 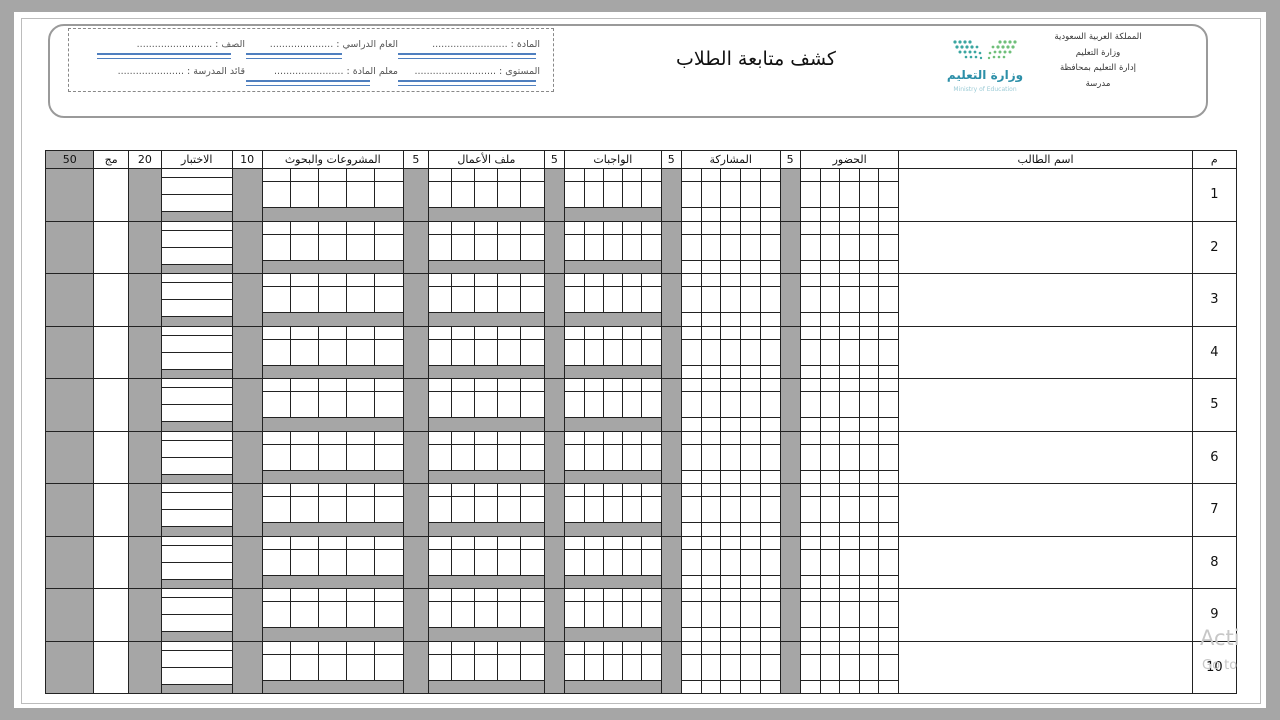 What do you see at coordinates (144, 562) in the screenshot?
I see `exam-score` at bounding box center [144, 562].